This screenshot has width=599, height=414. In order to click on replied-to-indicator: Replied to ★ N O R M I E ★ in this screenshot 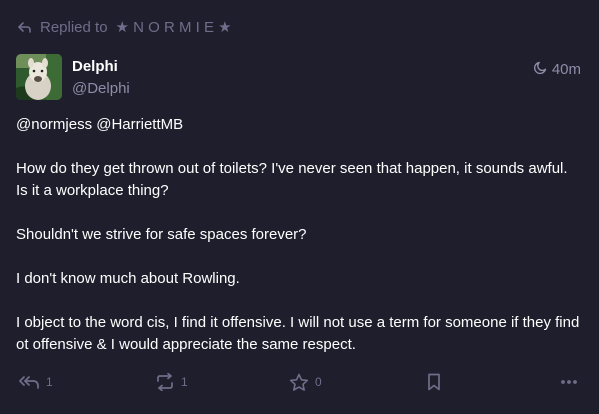, I will do `click(124, 27)`.